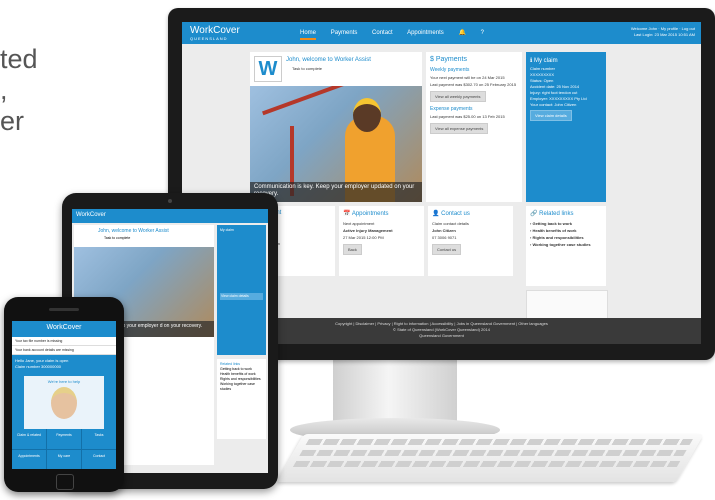 Image resolution: width=715 pixels, height=500 pixels. What do you see at coordinates (29, 459) in the screenshot?
I see `tile-appointments: Appointments` at bounding box center [29, 459].